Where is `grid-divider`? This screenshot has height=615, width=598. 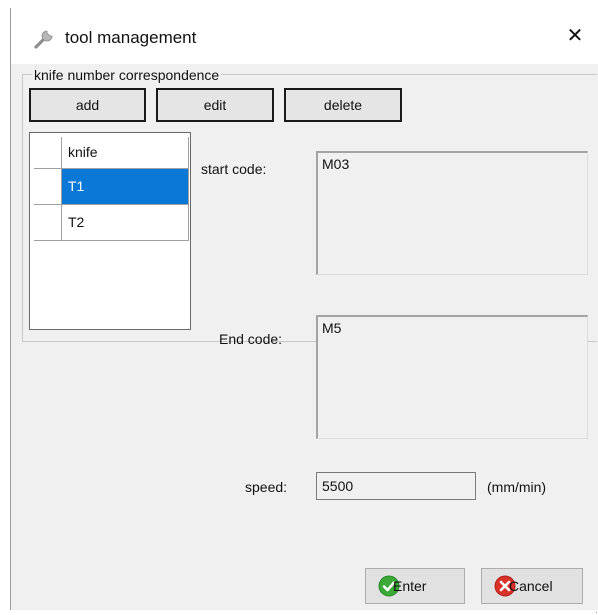
grid-divider is located at coordinates (188, 189).